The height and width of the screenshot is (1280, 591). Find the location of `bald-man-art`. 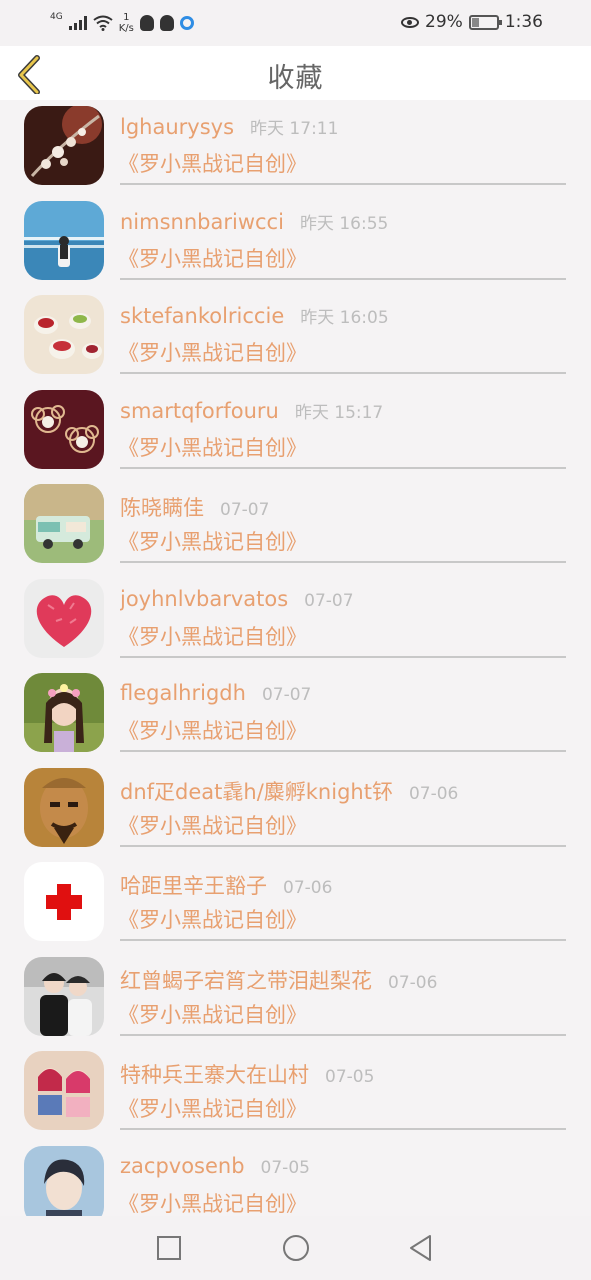

bald-man-art is located at coordinates (64, 807).